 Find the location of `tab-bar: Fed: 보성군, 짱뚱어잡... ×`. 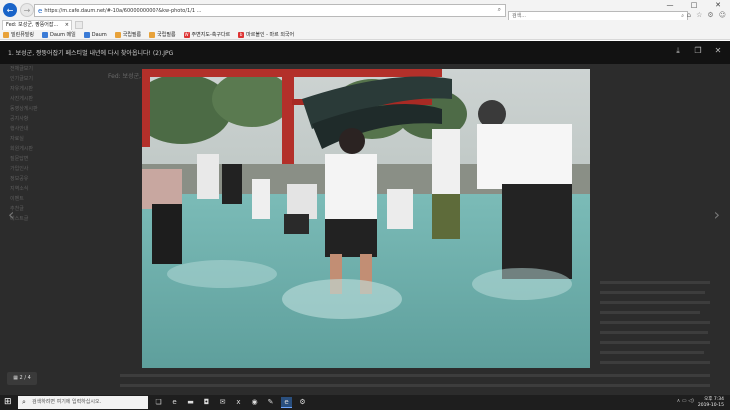

tab-bar: Fed: 보성군, 짱뚱어잡... × is located at coordinates (365, 25).